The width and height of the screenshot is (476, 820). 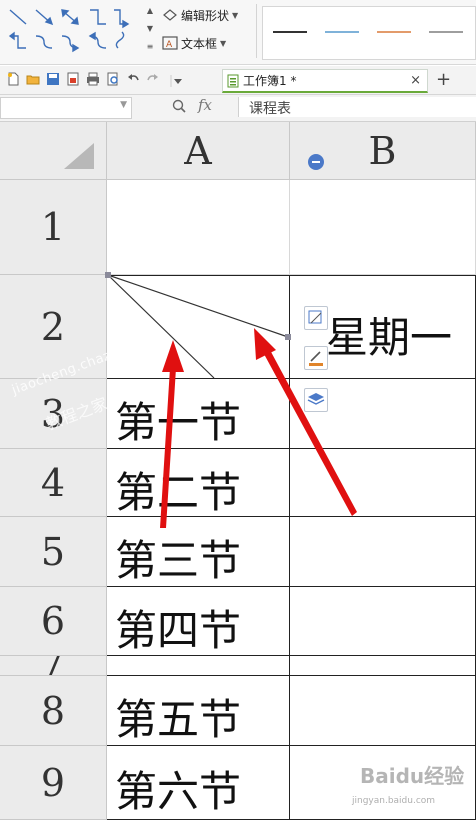 I want to click on shape-style-icon, so click(x=315, y=317).